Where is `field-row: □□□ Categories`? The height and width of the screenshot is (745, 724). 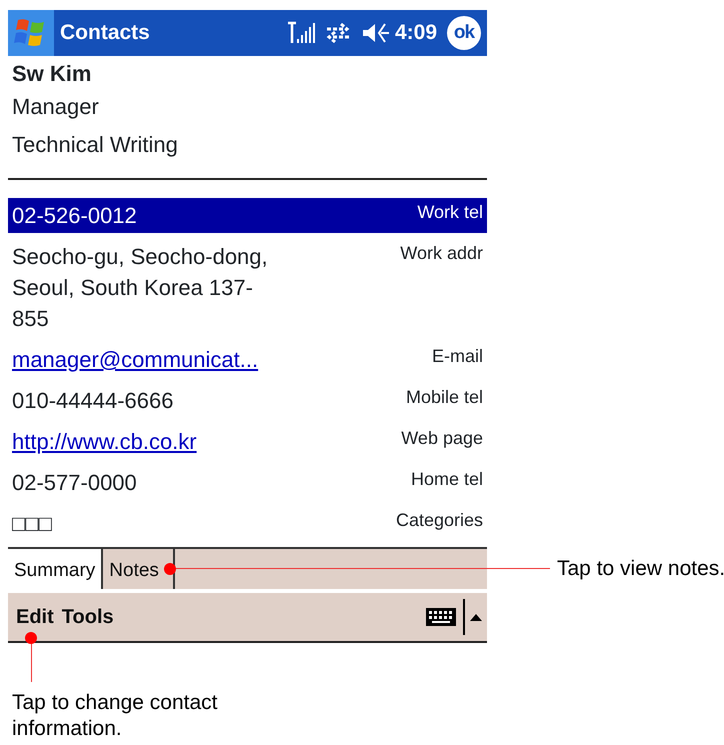 field-row: □□□ Categories is located at coordinates (247, 523).